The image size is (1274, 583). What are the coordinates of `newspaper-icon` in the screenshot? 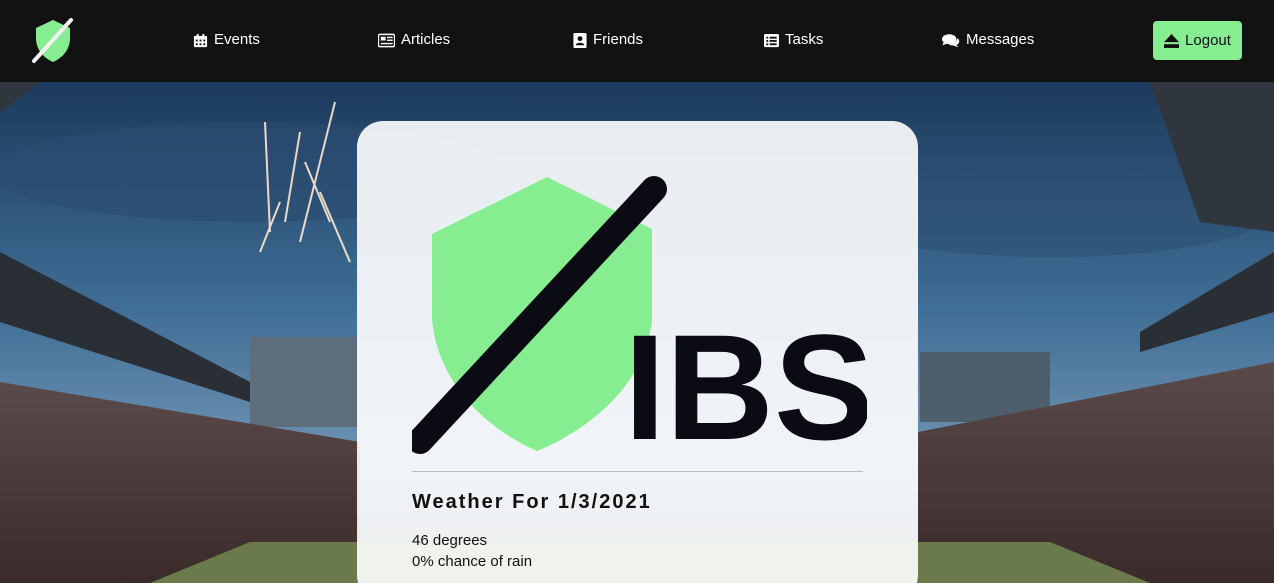 It's located at (386, 40).